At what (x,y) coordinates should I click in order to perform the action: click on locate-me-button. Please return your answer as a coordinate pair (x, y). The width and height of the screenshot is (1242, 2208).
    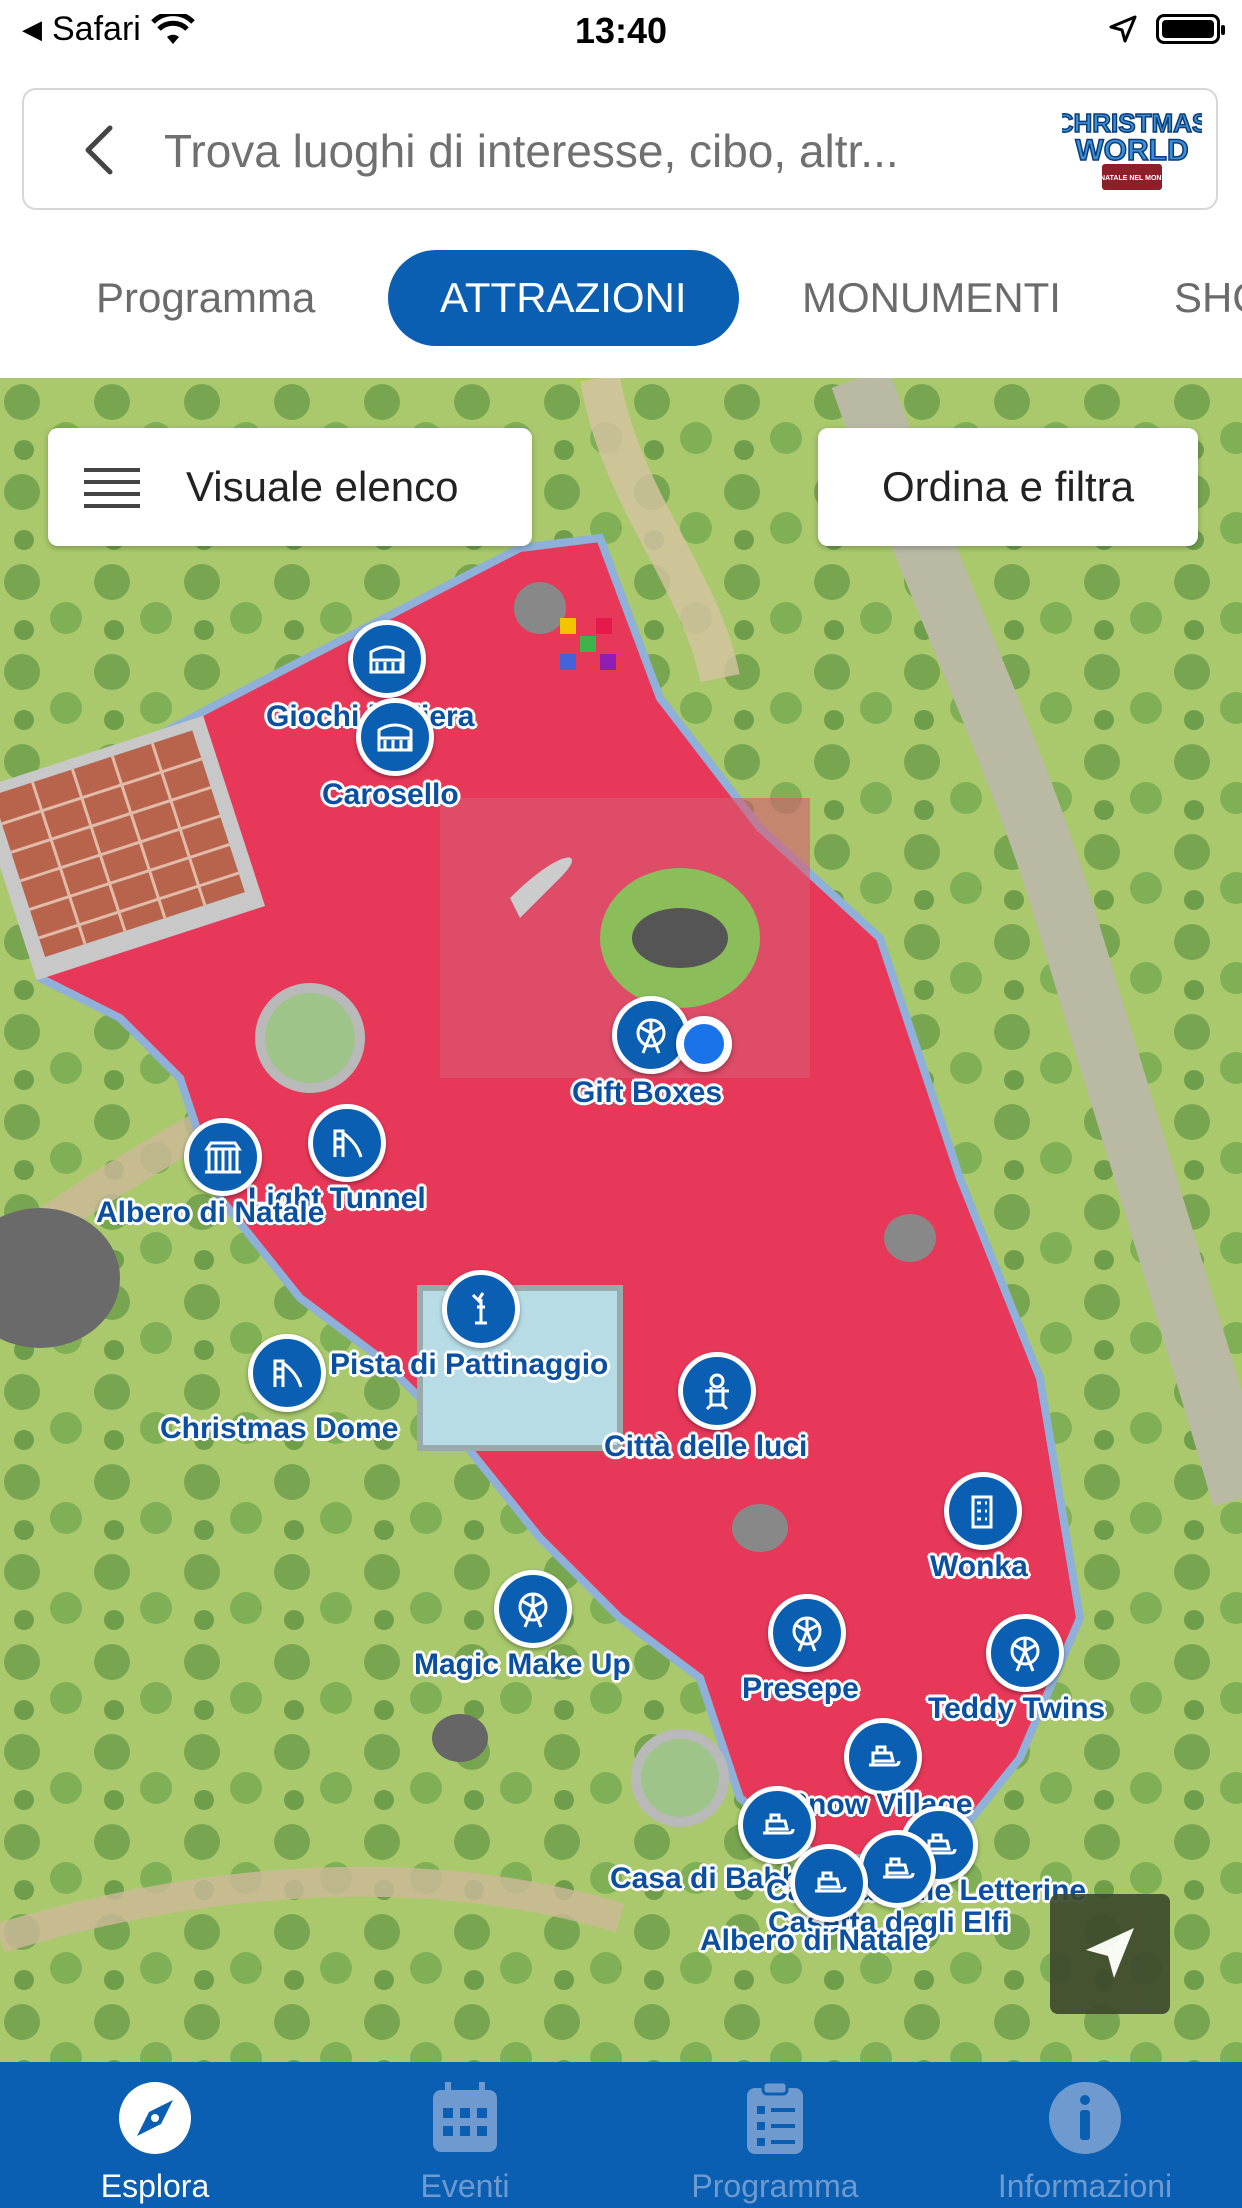
    Looking at the image, I should click on (1110, 1954).